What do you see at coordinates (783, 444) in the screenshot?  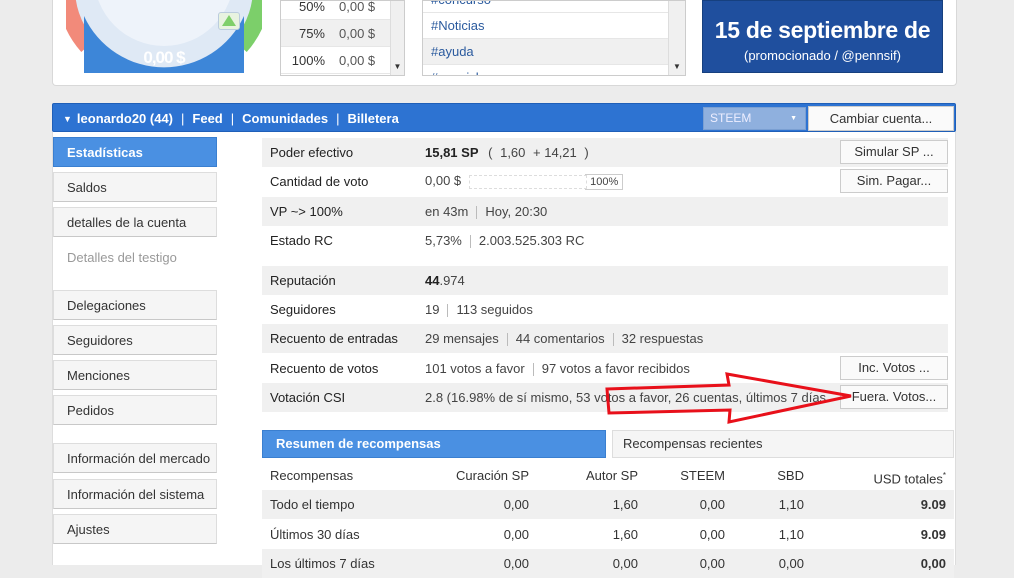 I see `tab-recent-rewards: Recompensas recientes` at bounding box center [783, 444].